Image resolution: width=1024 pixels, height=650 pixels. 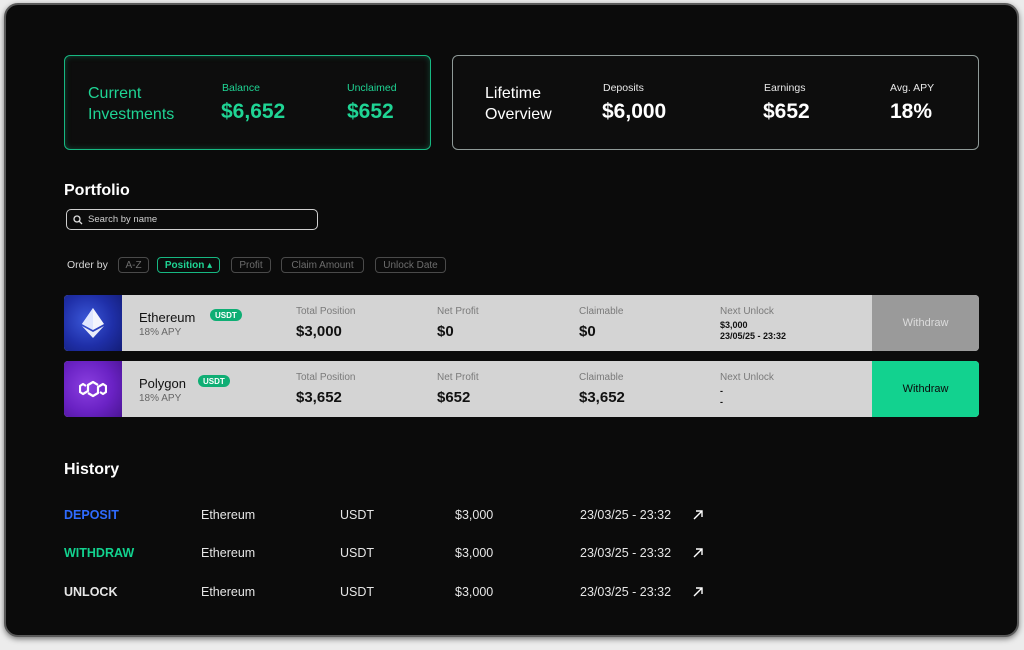 What do you see at coordinates (634, 111) in the screenshot?
I see `deposits-value: $6,000` at bounding box center [634, 111].